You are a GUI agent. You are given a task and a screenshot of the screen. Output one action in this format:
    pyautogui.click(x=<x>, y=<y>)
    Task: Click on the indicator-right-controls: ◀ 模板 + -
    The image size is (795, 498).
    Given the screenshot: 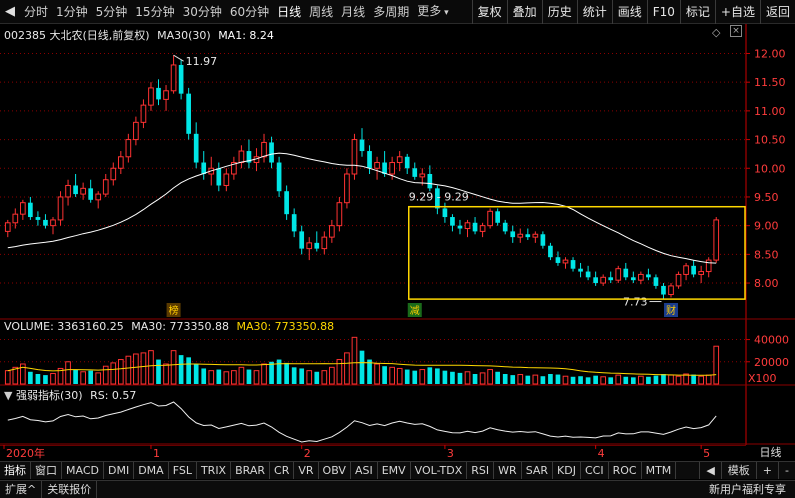 What is the action you would take?
    pyautogui.click(x=747, y=470)
    